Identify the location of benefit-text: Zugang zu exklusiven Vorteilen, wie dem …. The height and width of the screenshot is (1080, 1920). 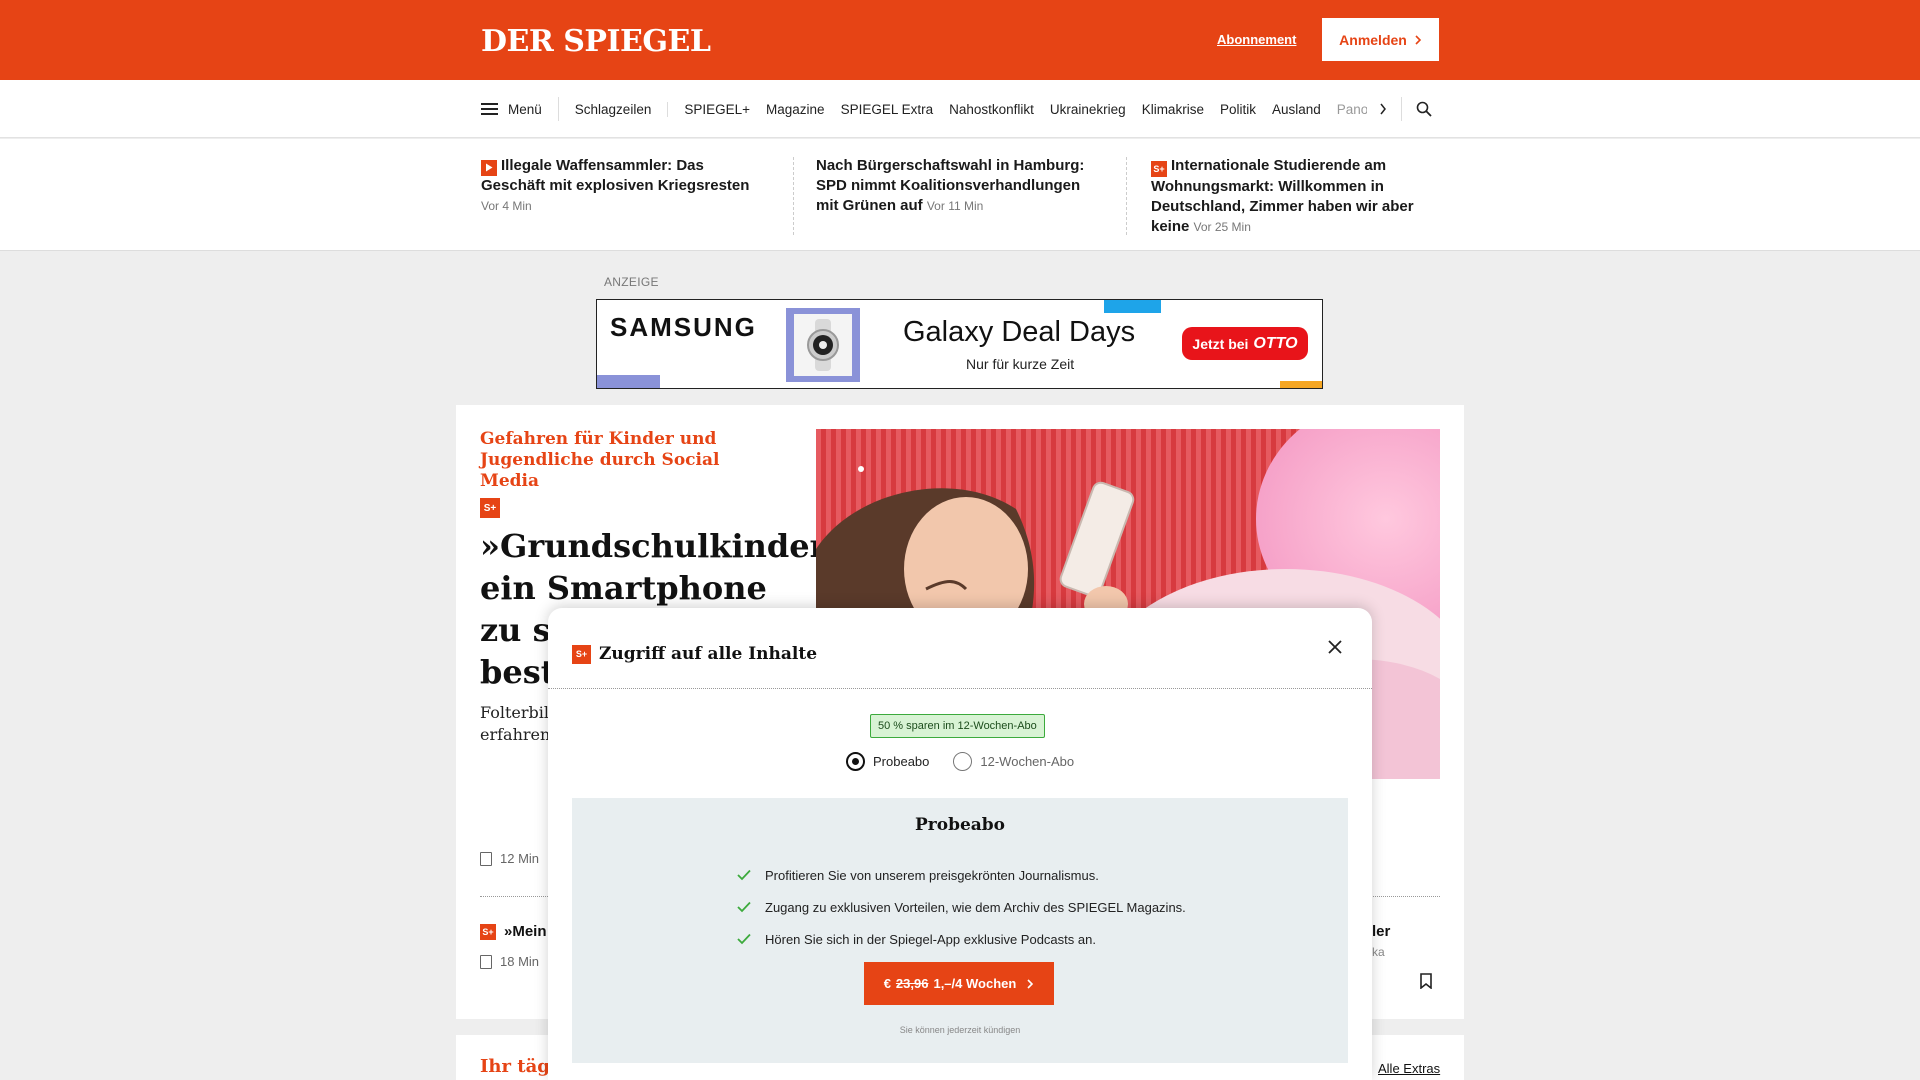
(975, 907).